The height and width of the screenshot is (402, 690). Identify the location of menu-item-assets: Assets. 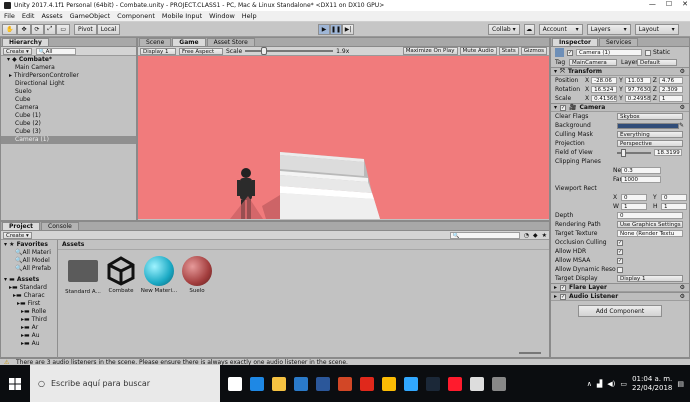
(51, 16).